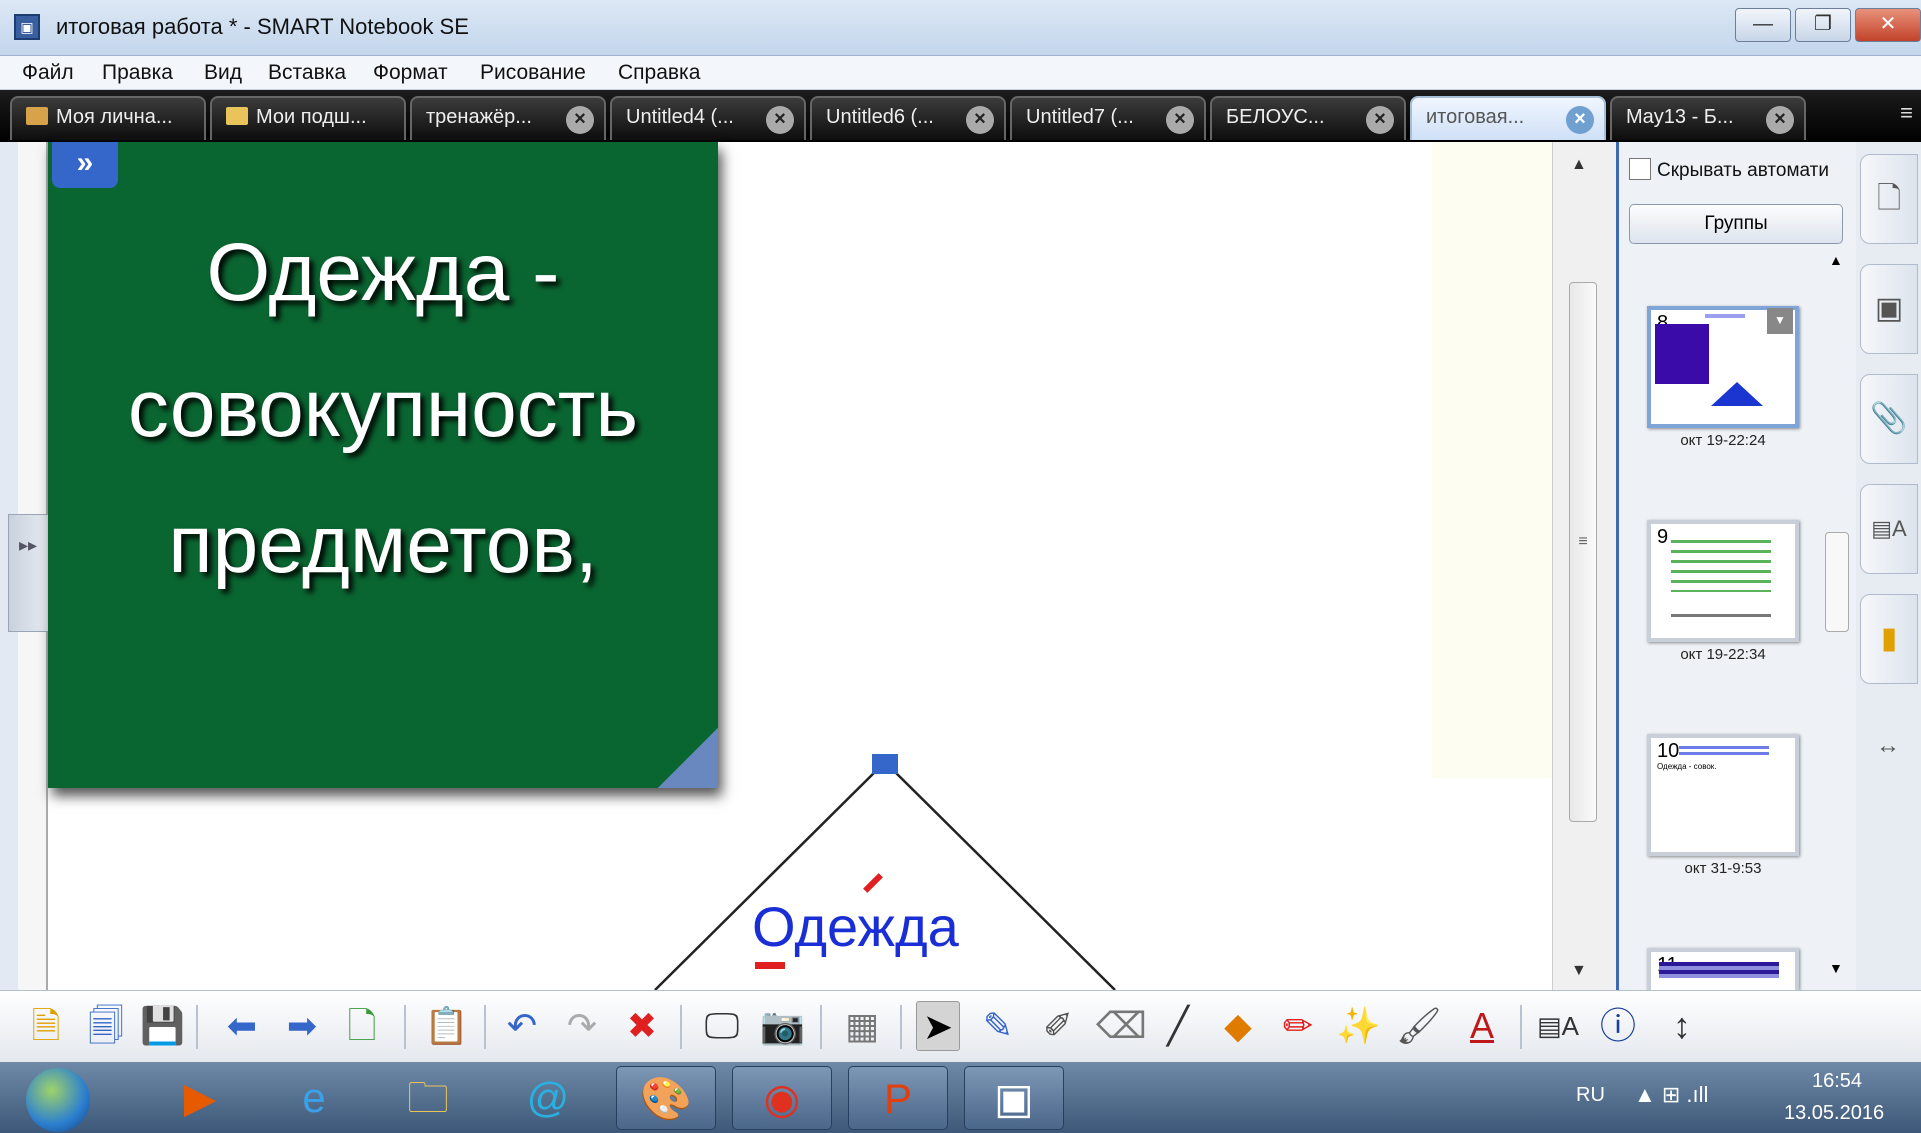  What do you see at coordinates (1889, 419) in the screenshot?
I see `attachments-icon: 📎` at bounding box center [1889, 419].